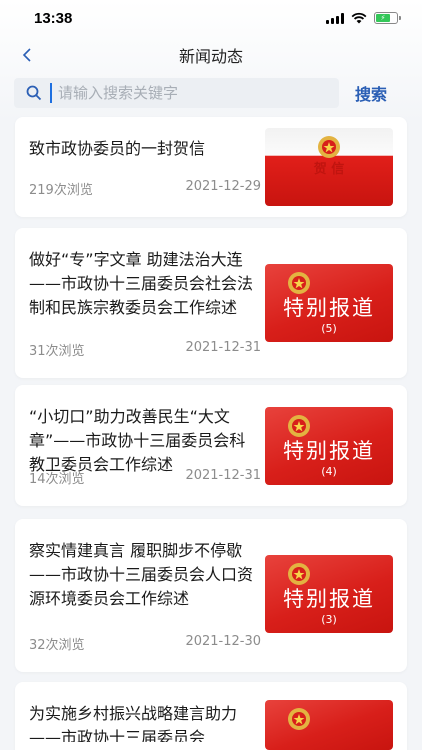  What do you see at coordinates (329, 328) in the screenshot?
I see `thumbnail-number: (5)` at bounding box center [329, 328].